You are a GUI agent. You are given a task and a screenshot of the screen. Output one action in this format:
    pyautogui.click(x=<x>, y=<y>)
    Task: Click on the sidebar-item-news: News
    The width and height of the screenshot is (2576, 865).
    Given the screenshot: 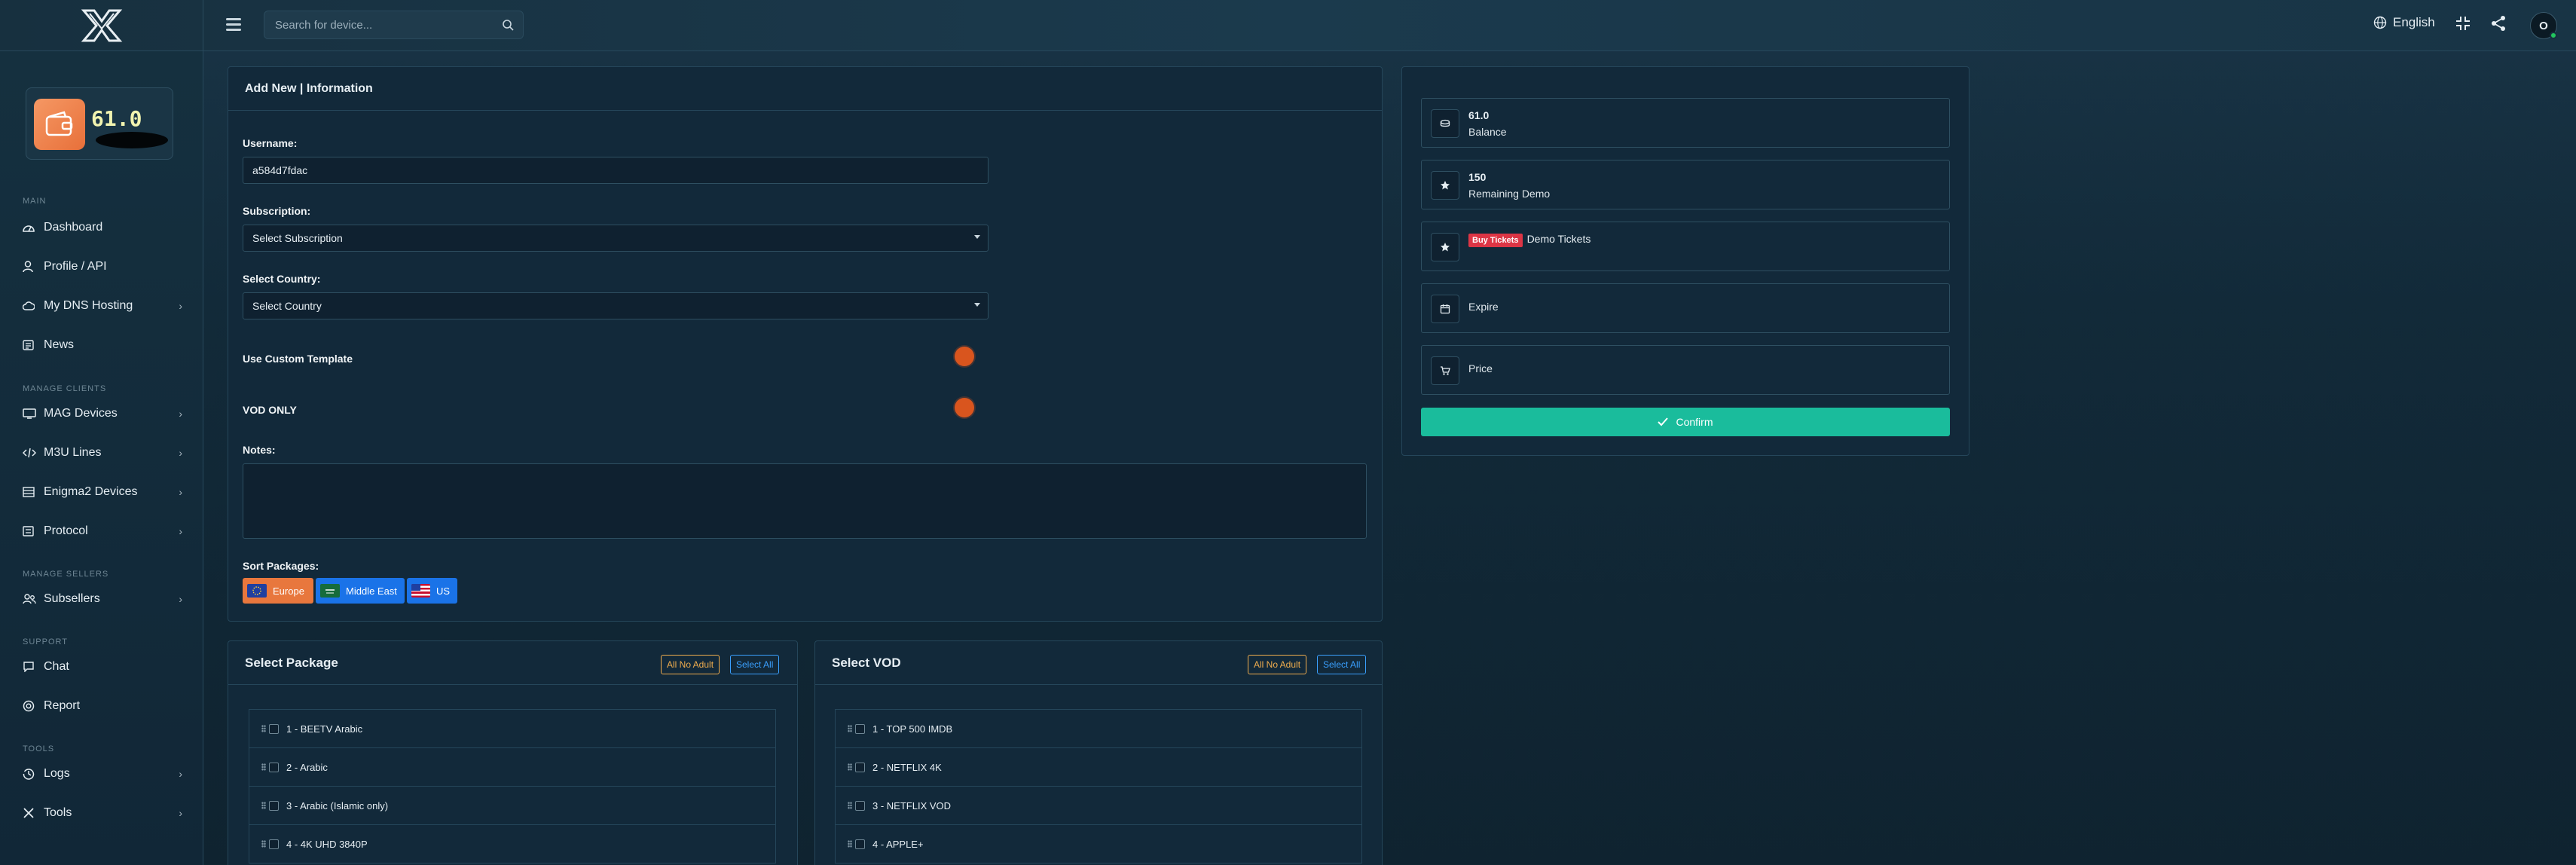 What is the action you would take?
    pyautogui.click(x=102, y=345)
    